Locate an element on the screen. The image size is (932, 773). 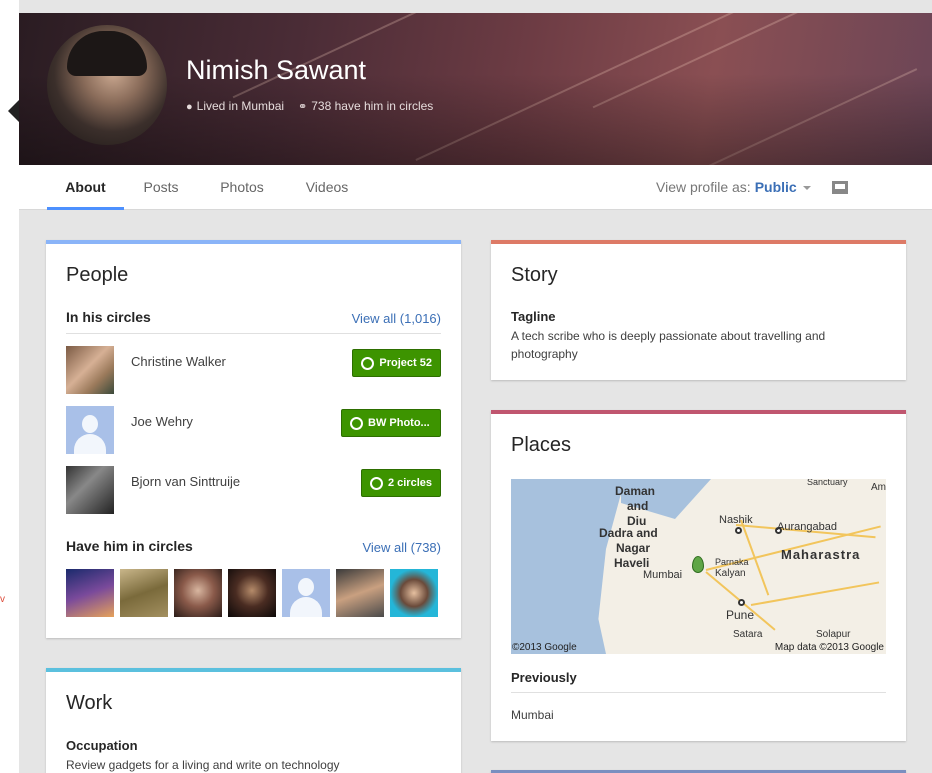
circle-button: 2 circles is located at coordinates (400, 483).